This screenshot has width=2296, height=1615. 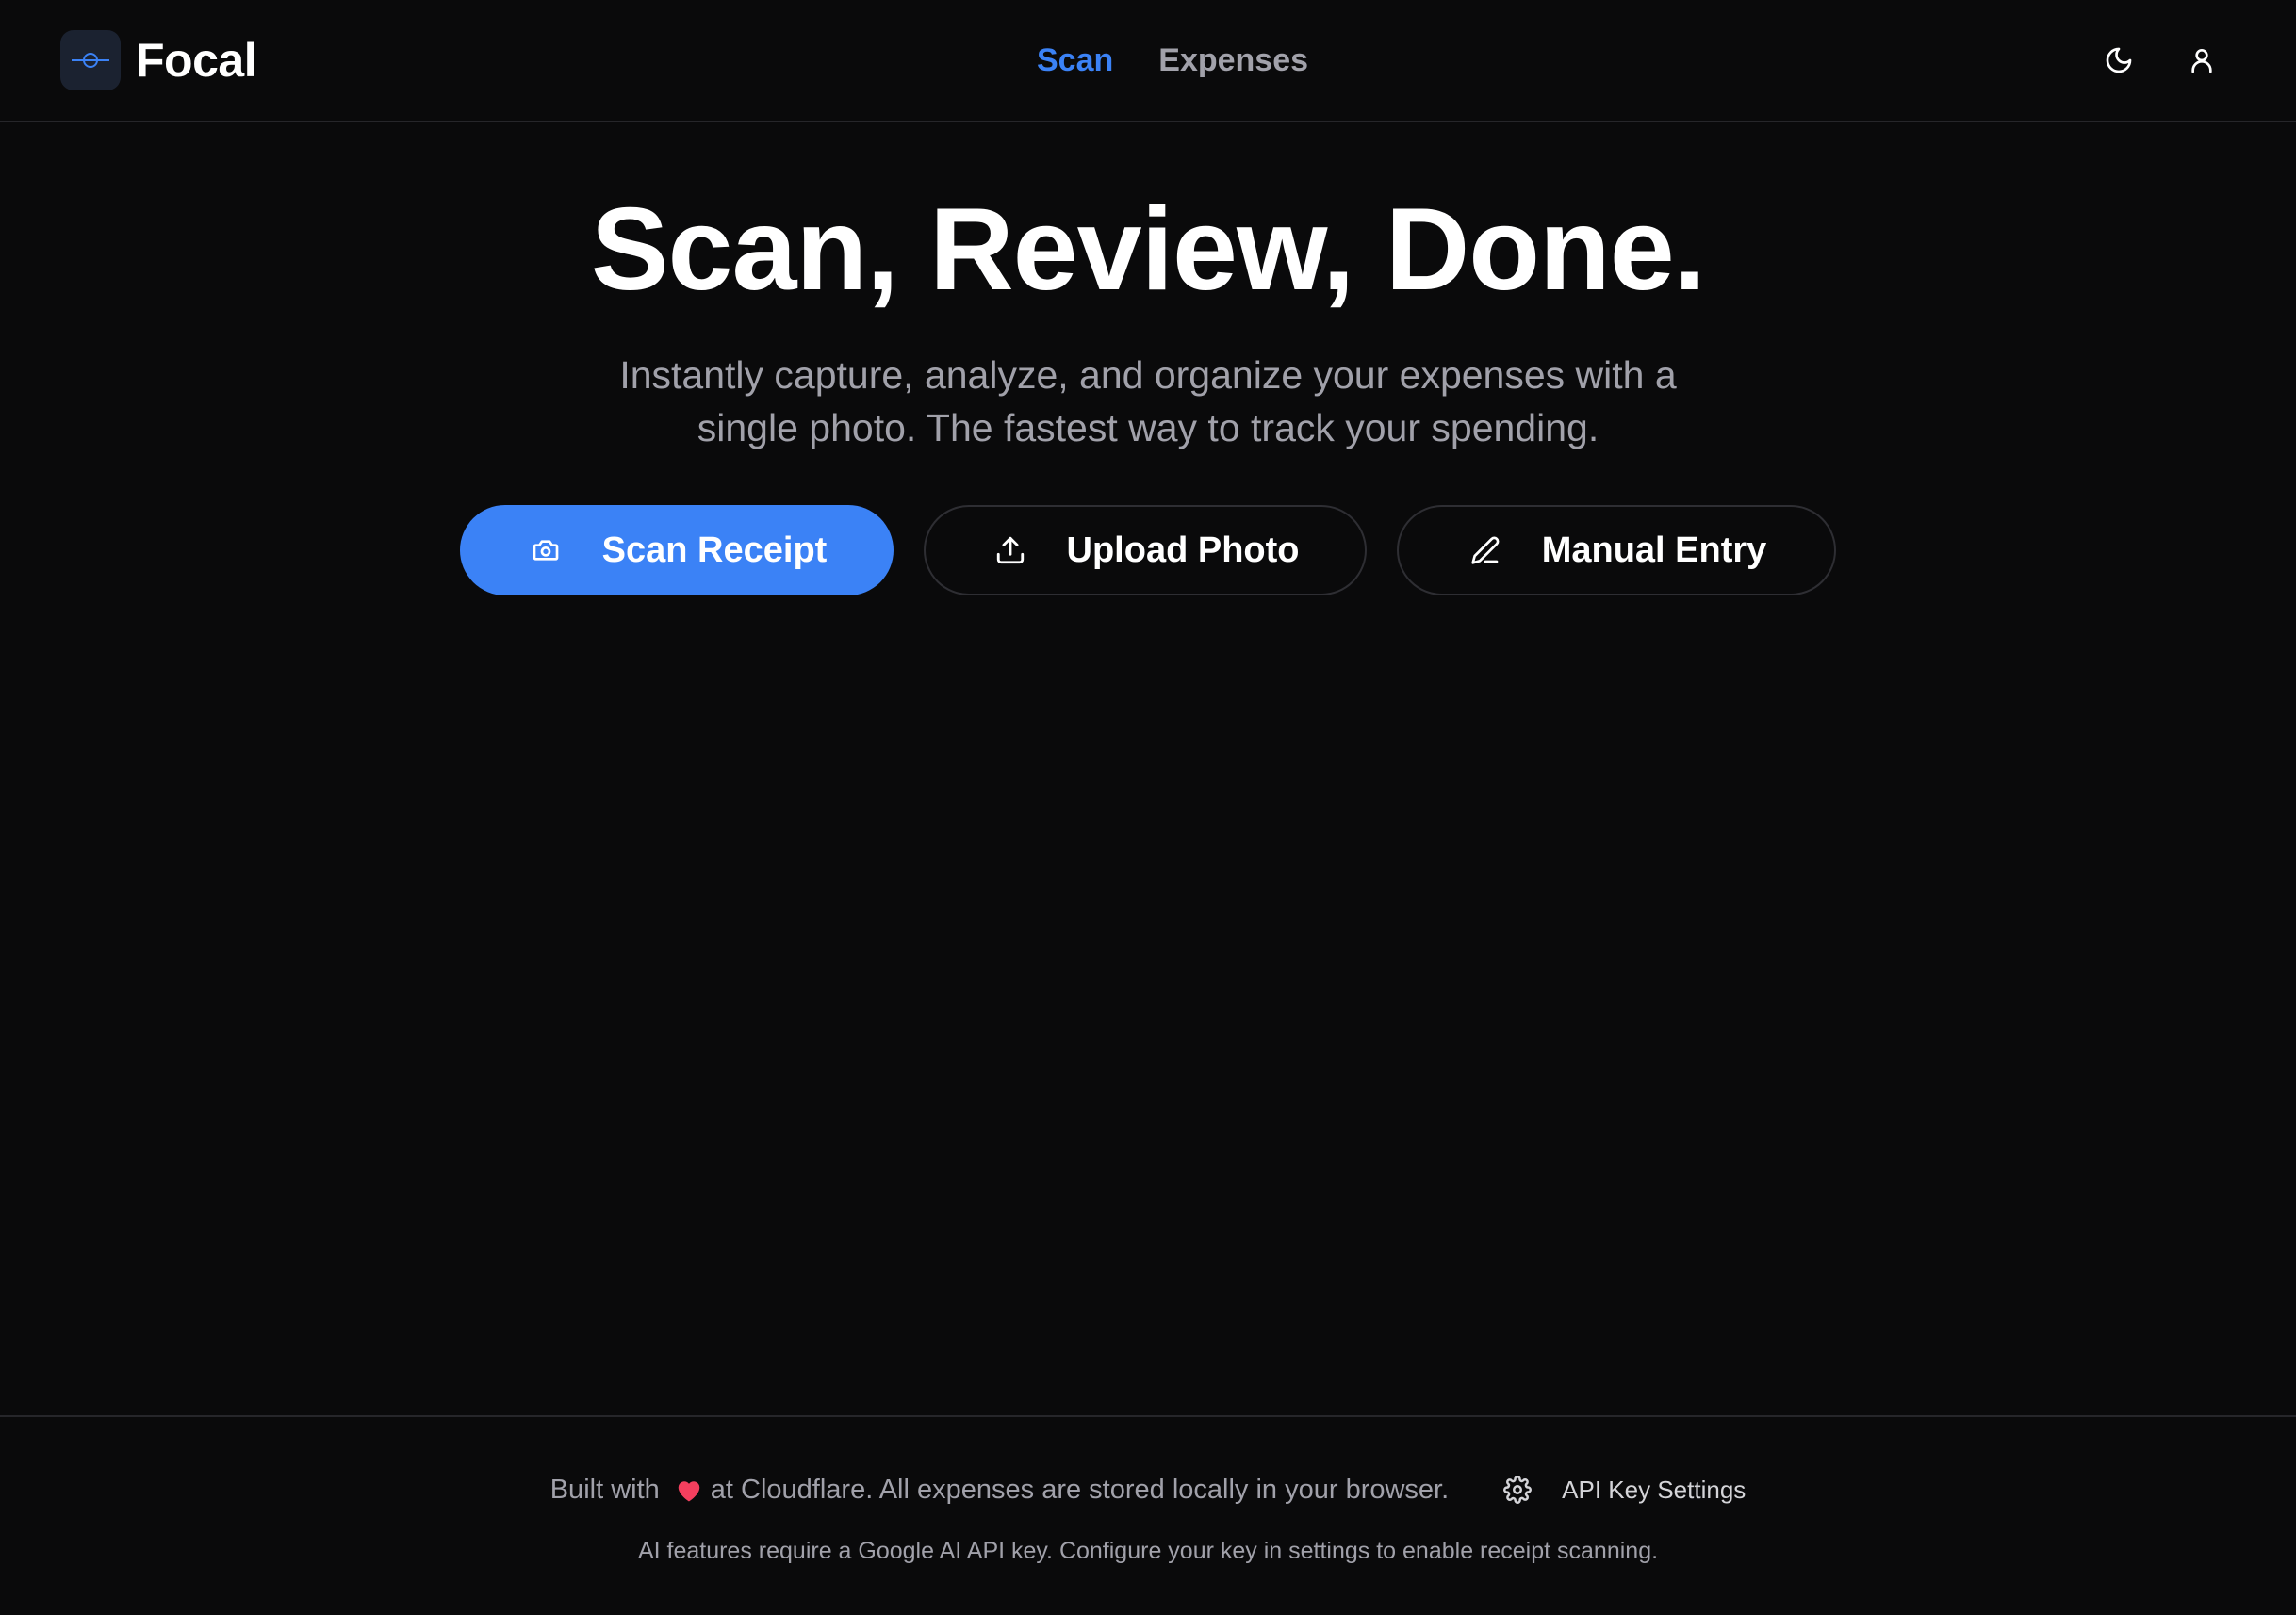 What do you see at coordinates (1233, 60) in the screenshot?
I see `nav-item-expenses: Expenses` at bounding box center [1233, 60].